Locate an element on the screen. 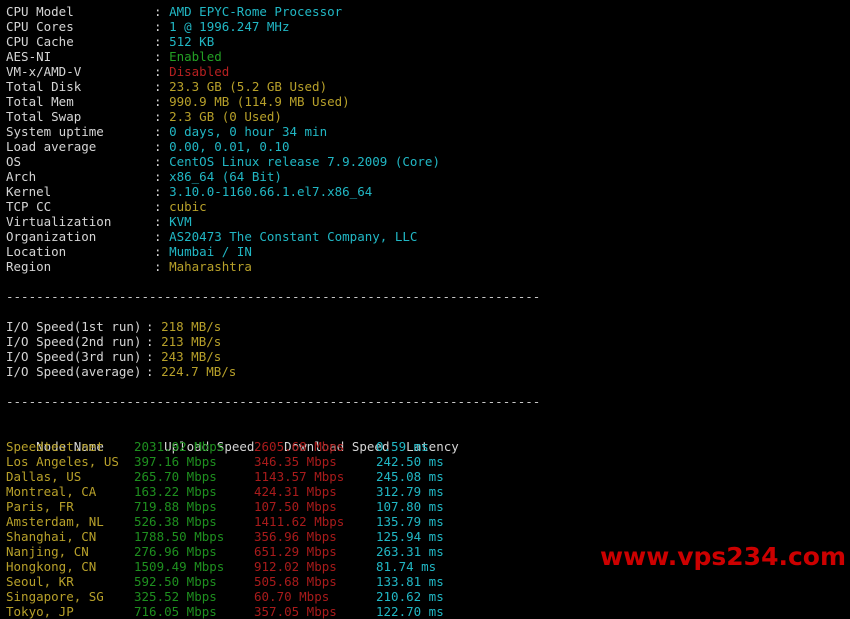  io-speed-value: 218 MB/s is located at coordinates (191, 326).